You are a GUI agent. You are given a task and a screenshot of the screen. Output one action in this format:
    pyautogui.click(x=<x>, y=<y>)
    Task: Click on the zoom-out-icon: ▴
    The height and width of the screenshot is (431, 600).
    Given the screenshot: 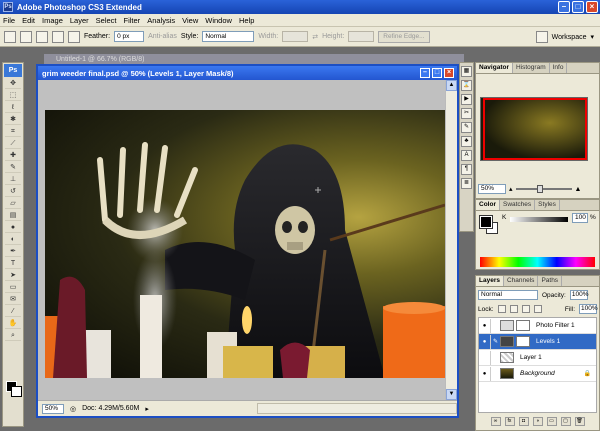 What is the action you would take?
    pyautogui.click(x=511, y=189)
    